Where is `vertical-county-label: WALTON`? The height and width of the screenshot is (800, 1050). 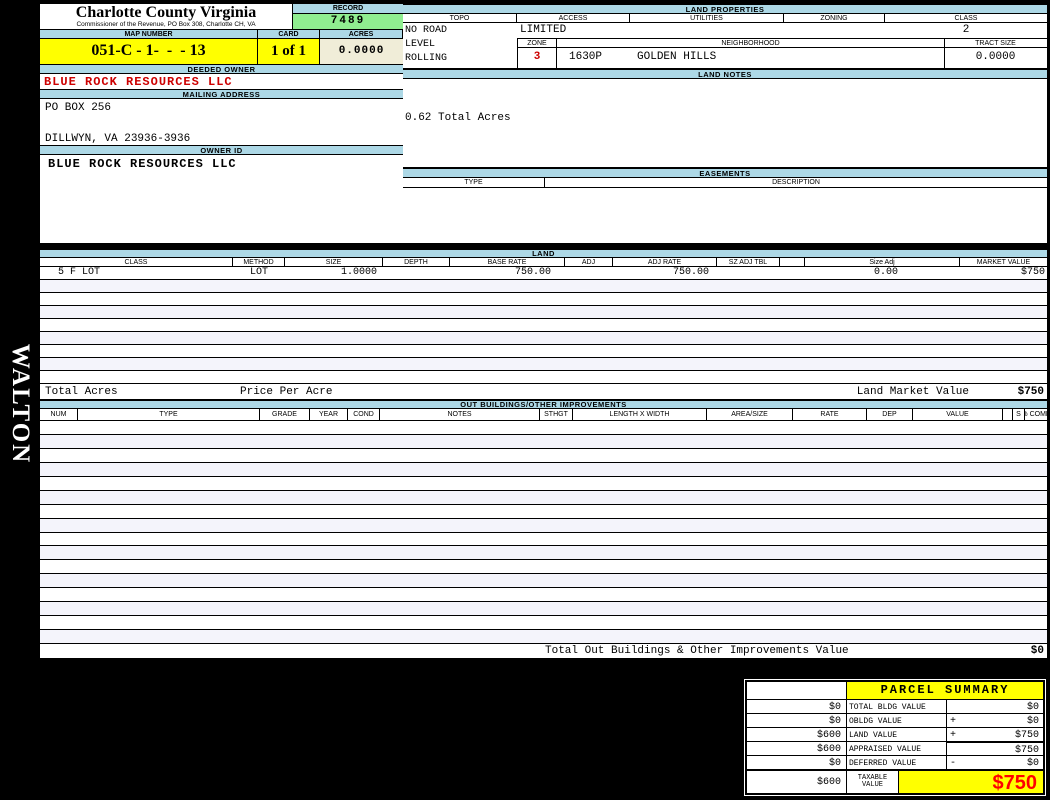 vertical-county-label: WALTON is located at coordinates (21, 404).